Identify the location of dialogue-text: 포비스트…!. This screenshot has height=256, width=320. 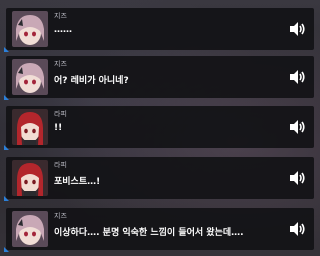
(77, 182).